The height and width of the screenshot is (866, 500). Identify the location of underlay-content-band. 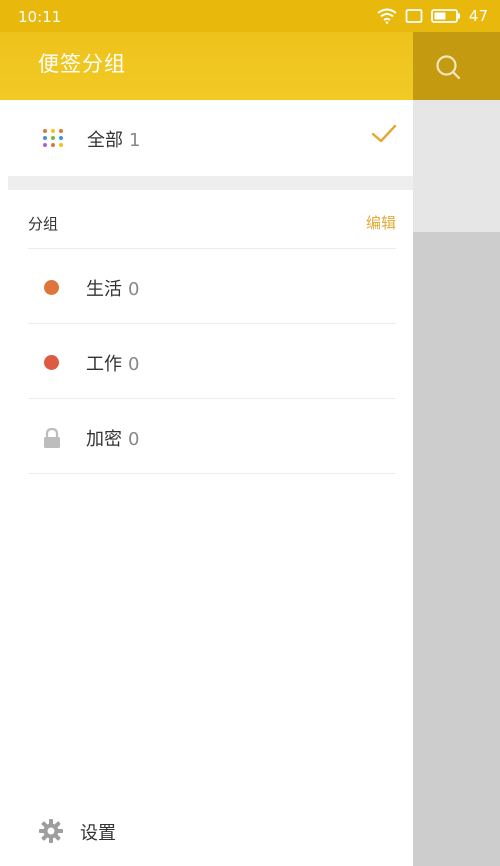
(456, 166).